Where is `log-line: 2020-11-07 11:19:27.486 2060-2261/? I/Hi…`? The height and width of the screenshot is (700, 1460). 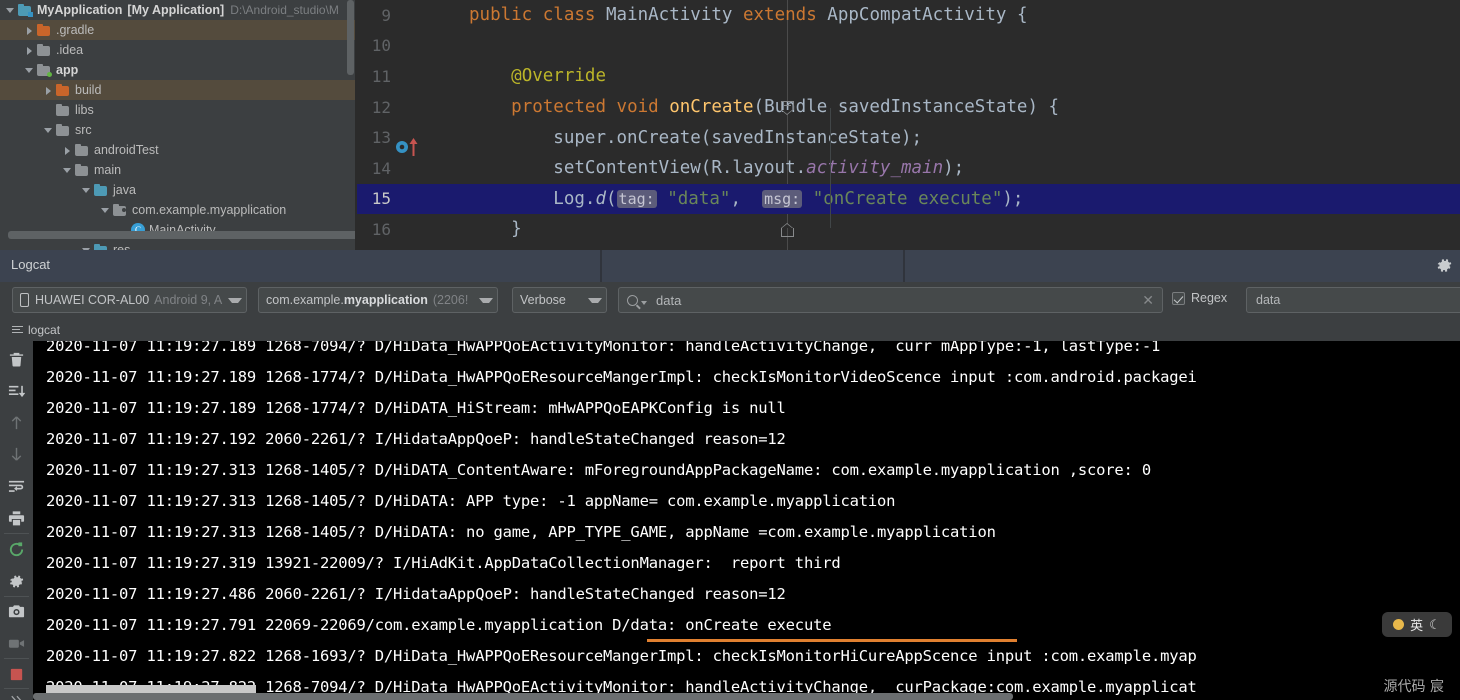
log-line: 2020-11-07 11:19:27.486 2060-2261/? I/Hi… is located at coordinates (416, 594).